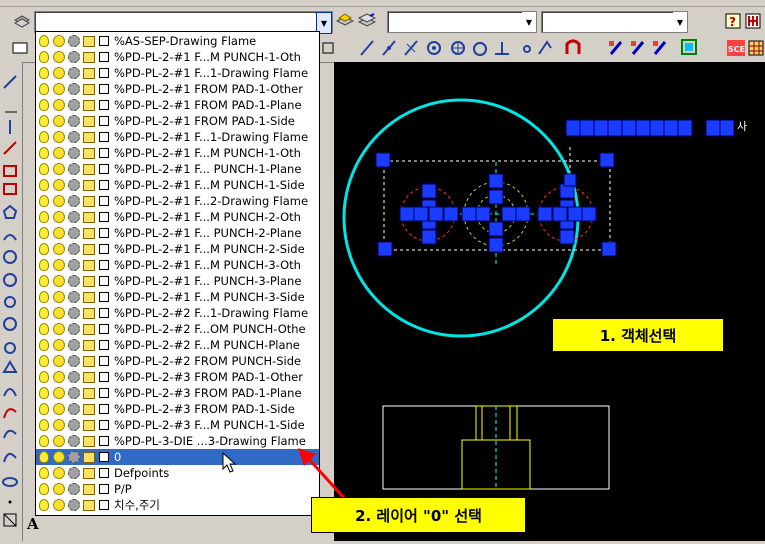 This screenshot has height=544, width=765. Describe the element at coordinates (462, 22) in the screenshot. I see `color-combo: ▼` at that location.